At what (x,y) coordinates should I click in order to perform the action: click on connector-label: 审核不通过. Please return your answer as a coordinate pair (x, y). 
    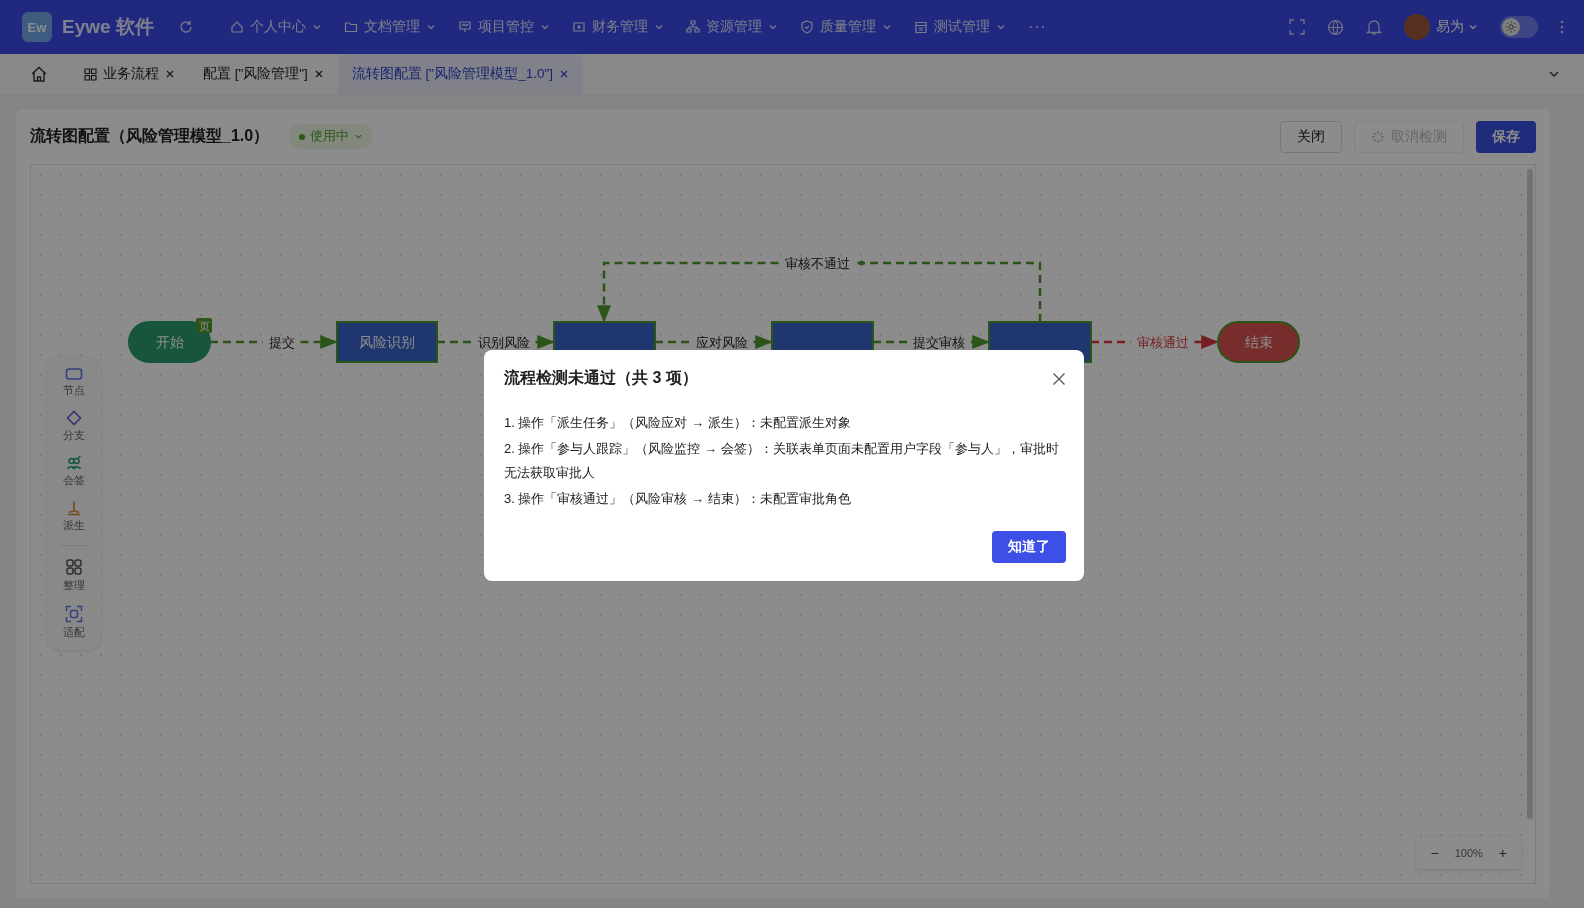
    Looking at the image, I should click on (817, 263).